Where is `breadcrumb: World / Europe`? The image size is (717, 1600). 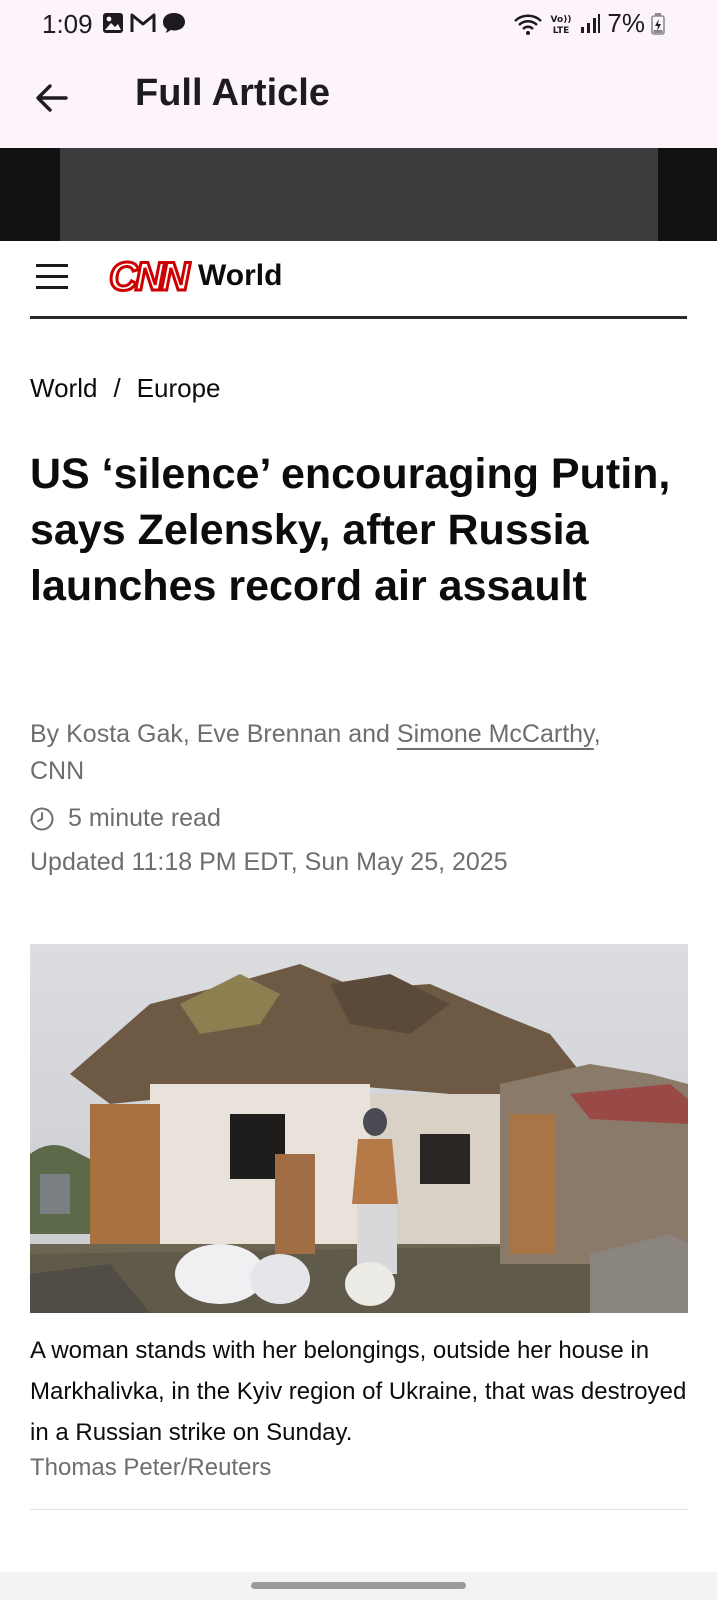 breadcrumb: World / Europe is located at coordinates (125, 388).